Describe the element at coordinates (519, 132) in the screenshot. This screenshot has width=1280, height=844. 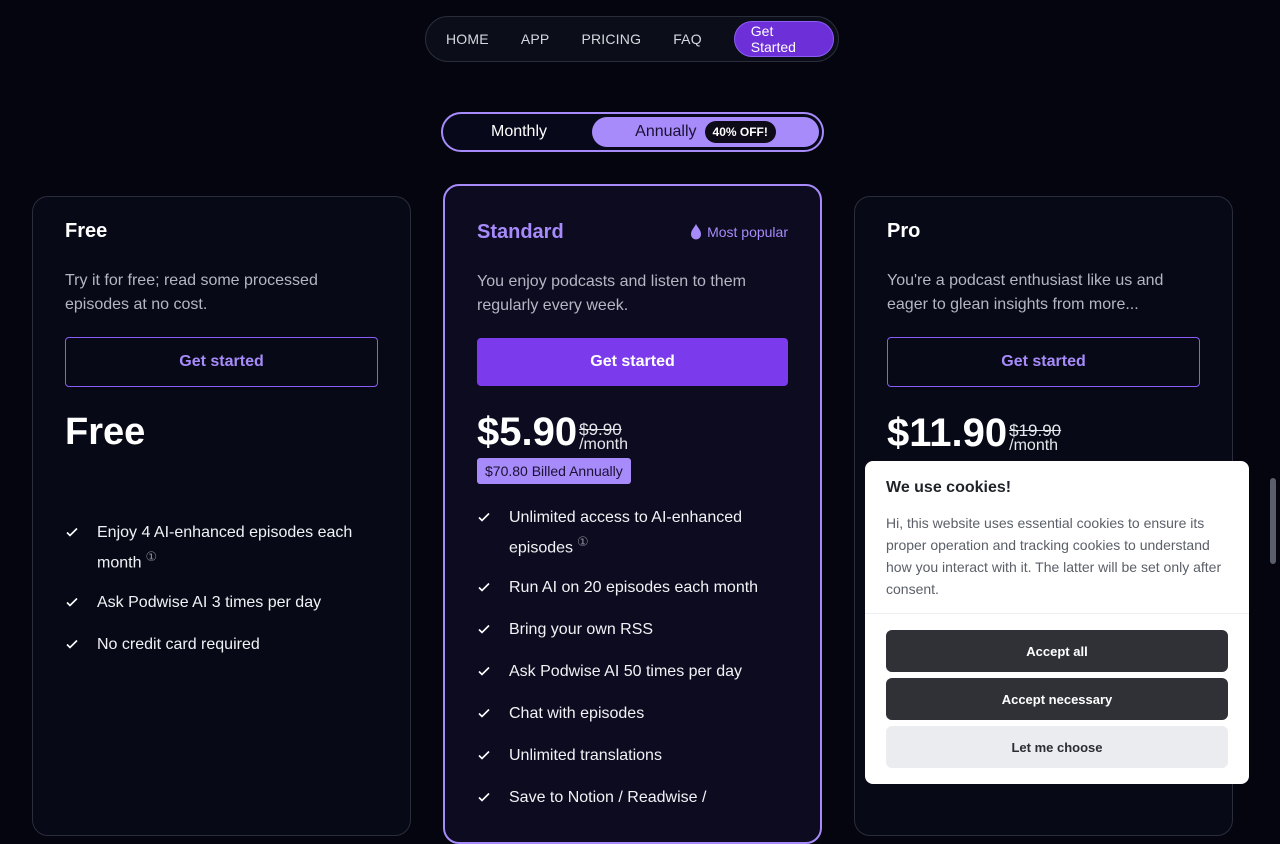
I see `toggle-monthly: Monthly` at that location.